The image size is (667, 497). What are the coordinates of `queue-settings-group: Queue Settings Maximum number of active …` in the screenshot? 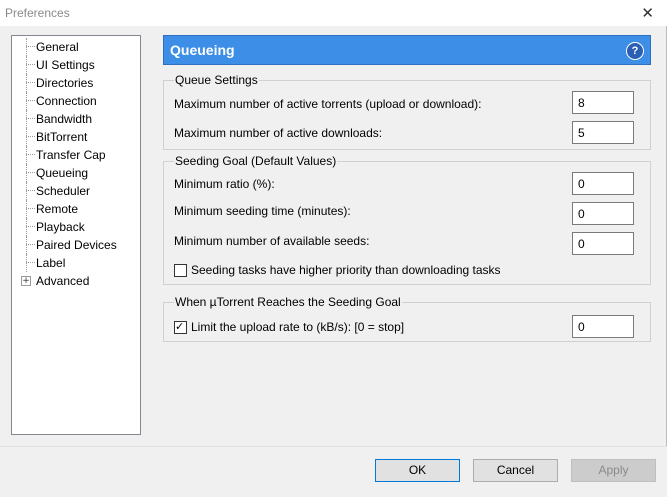 It's located at (407, 111).